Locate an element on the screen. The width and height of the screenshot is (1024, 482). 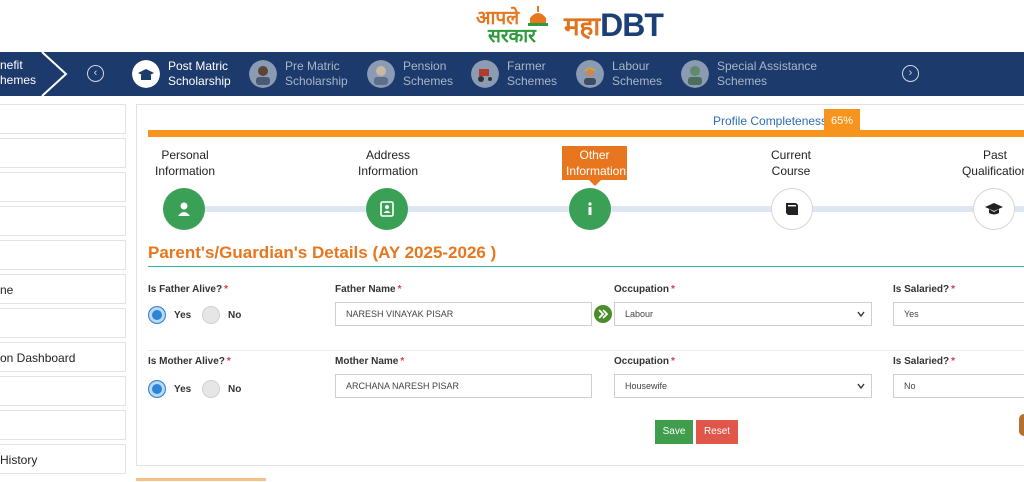
nav-item-pension: Pension Schemes is located at coordinates (410, 74).